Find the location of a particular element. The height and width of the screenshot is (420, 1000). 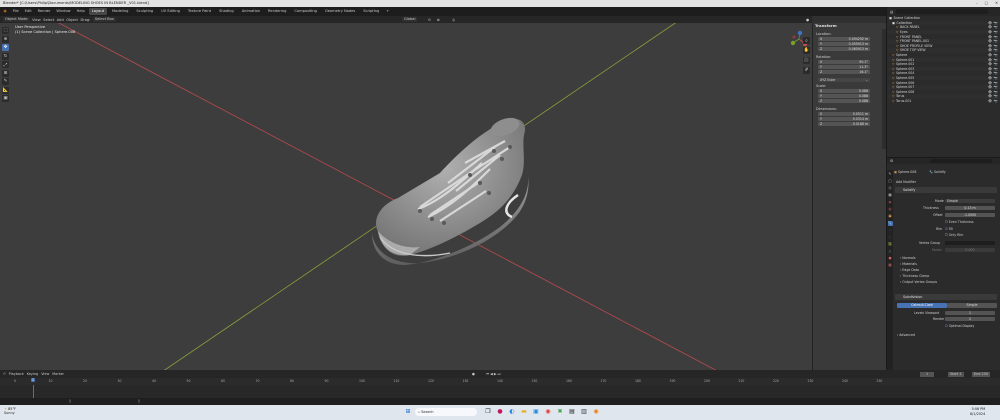

constraints-tab-icon: ⛓ is located at coordinates (890, 244).